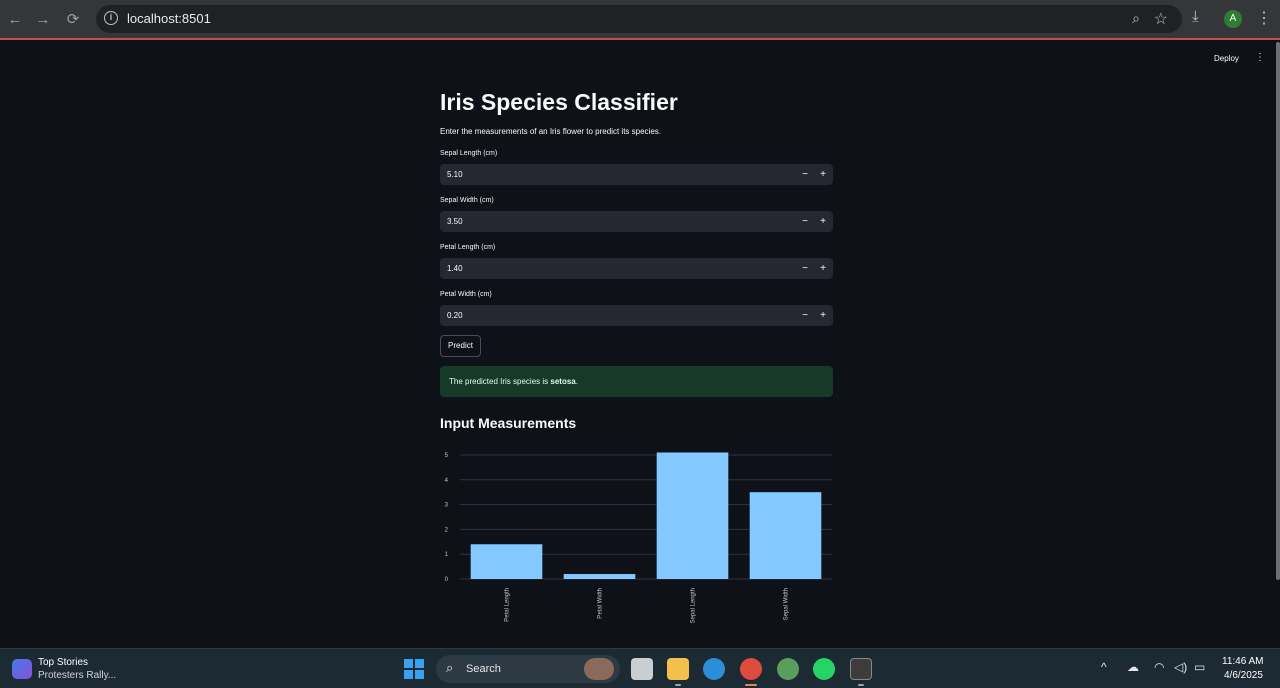  What do you see at coordinates (787, 604) in the screenshot?
I see `x-tick-label: Sepal Width` at bounding box center [787, 604].